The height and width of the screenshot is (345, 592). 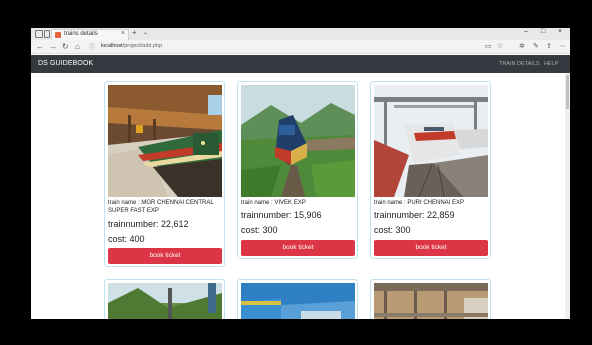 What do you see at coordinates (560, 31) in the screenshot?
I see `close-window-icon: ×` at bounding box center [560, 31].